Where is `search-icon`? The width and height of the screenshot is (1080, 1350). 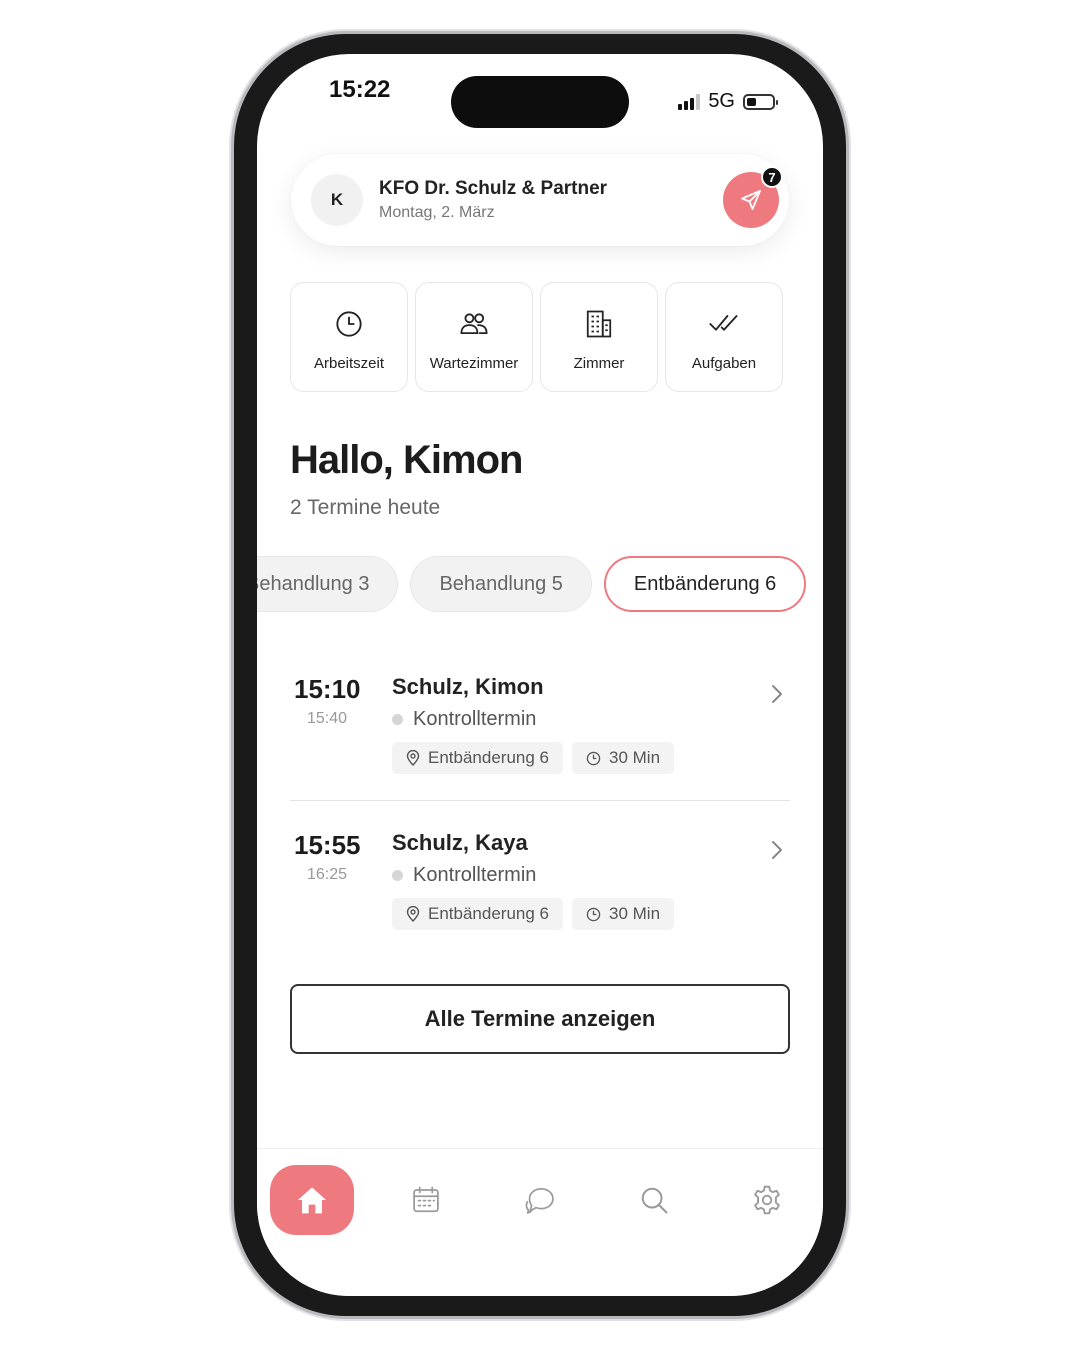
search-icon is located at coordinates (654, 1200).